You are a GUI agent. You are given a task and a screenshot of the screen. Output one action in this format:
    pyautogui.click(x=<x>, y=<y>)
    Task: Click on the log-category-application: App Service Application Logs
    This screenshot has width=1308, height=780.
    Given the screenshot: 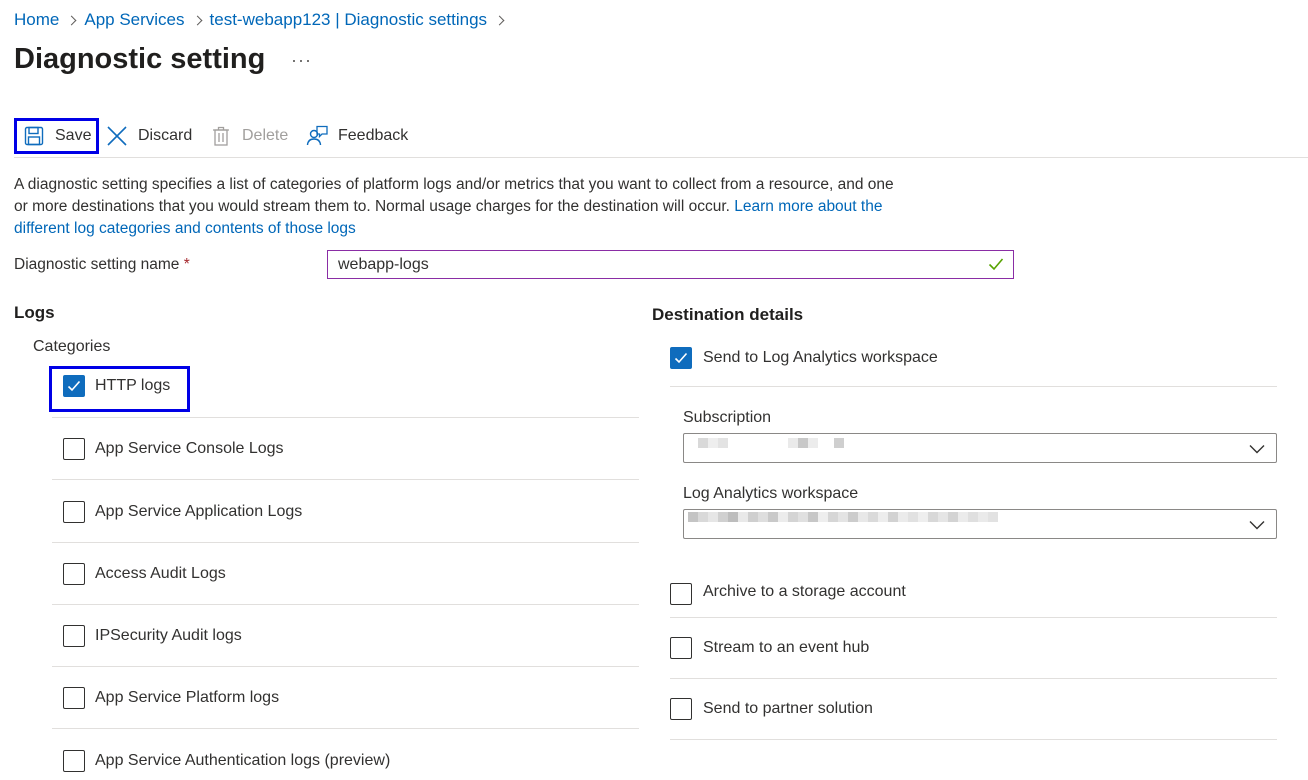 What is the action you would take?
    pyautogui.click(x=345, y=512)
    